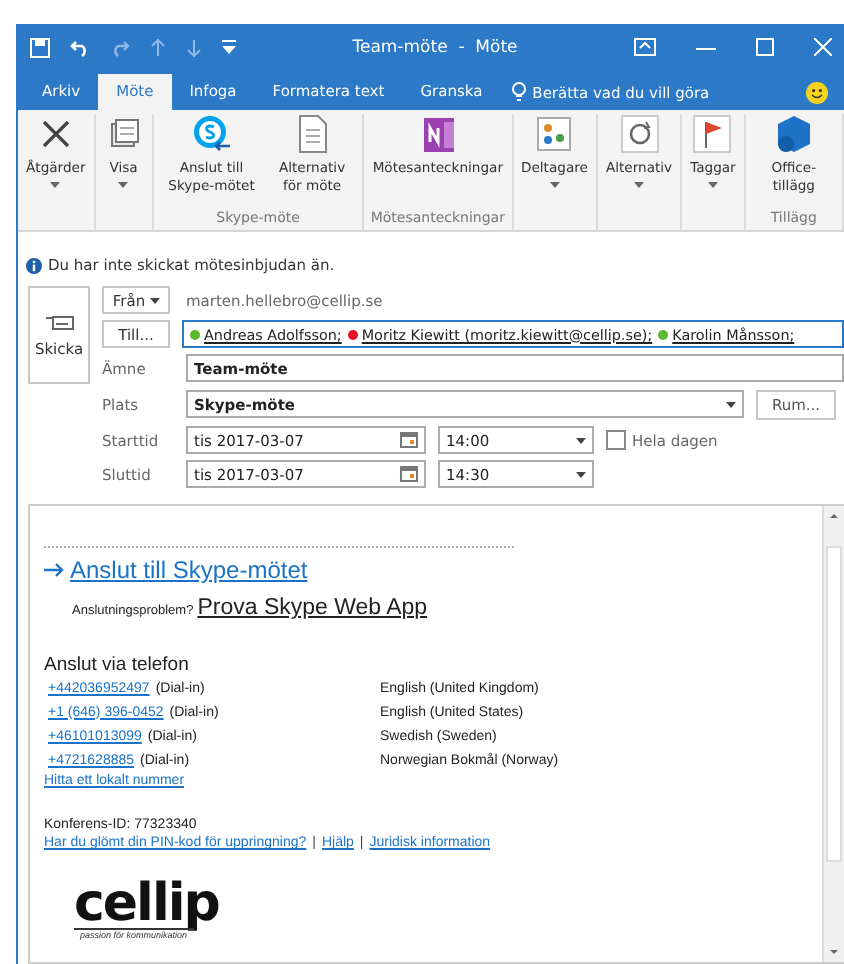 The width and height of the screenshot is (844, 964). I want to click on right-arrow-icon, so click(54, 570).